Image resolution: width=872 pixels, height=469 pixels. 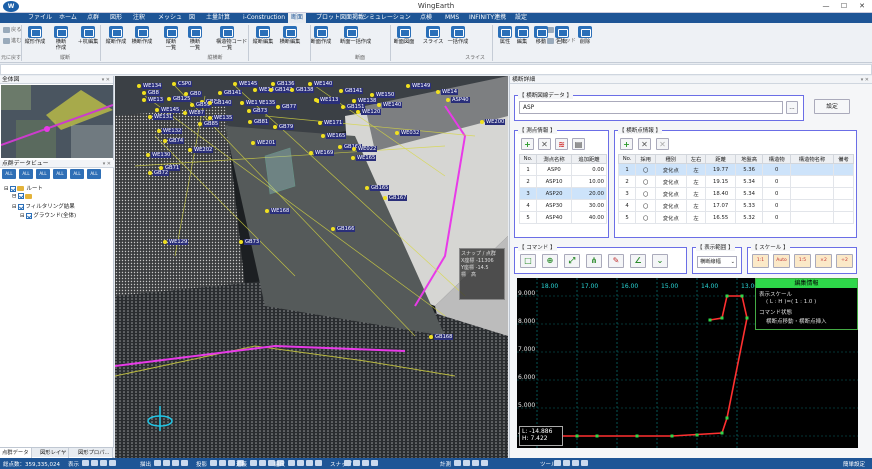 I want to click on survey-point-marker: GB138, so click(x=302, y=89).